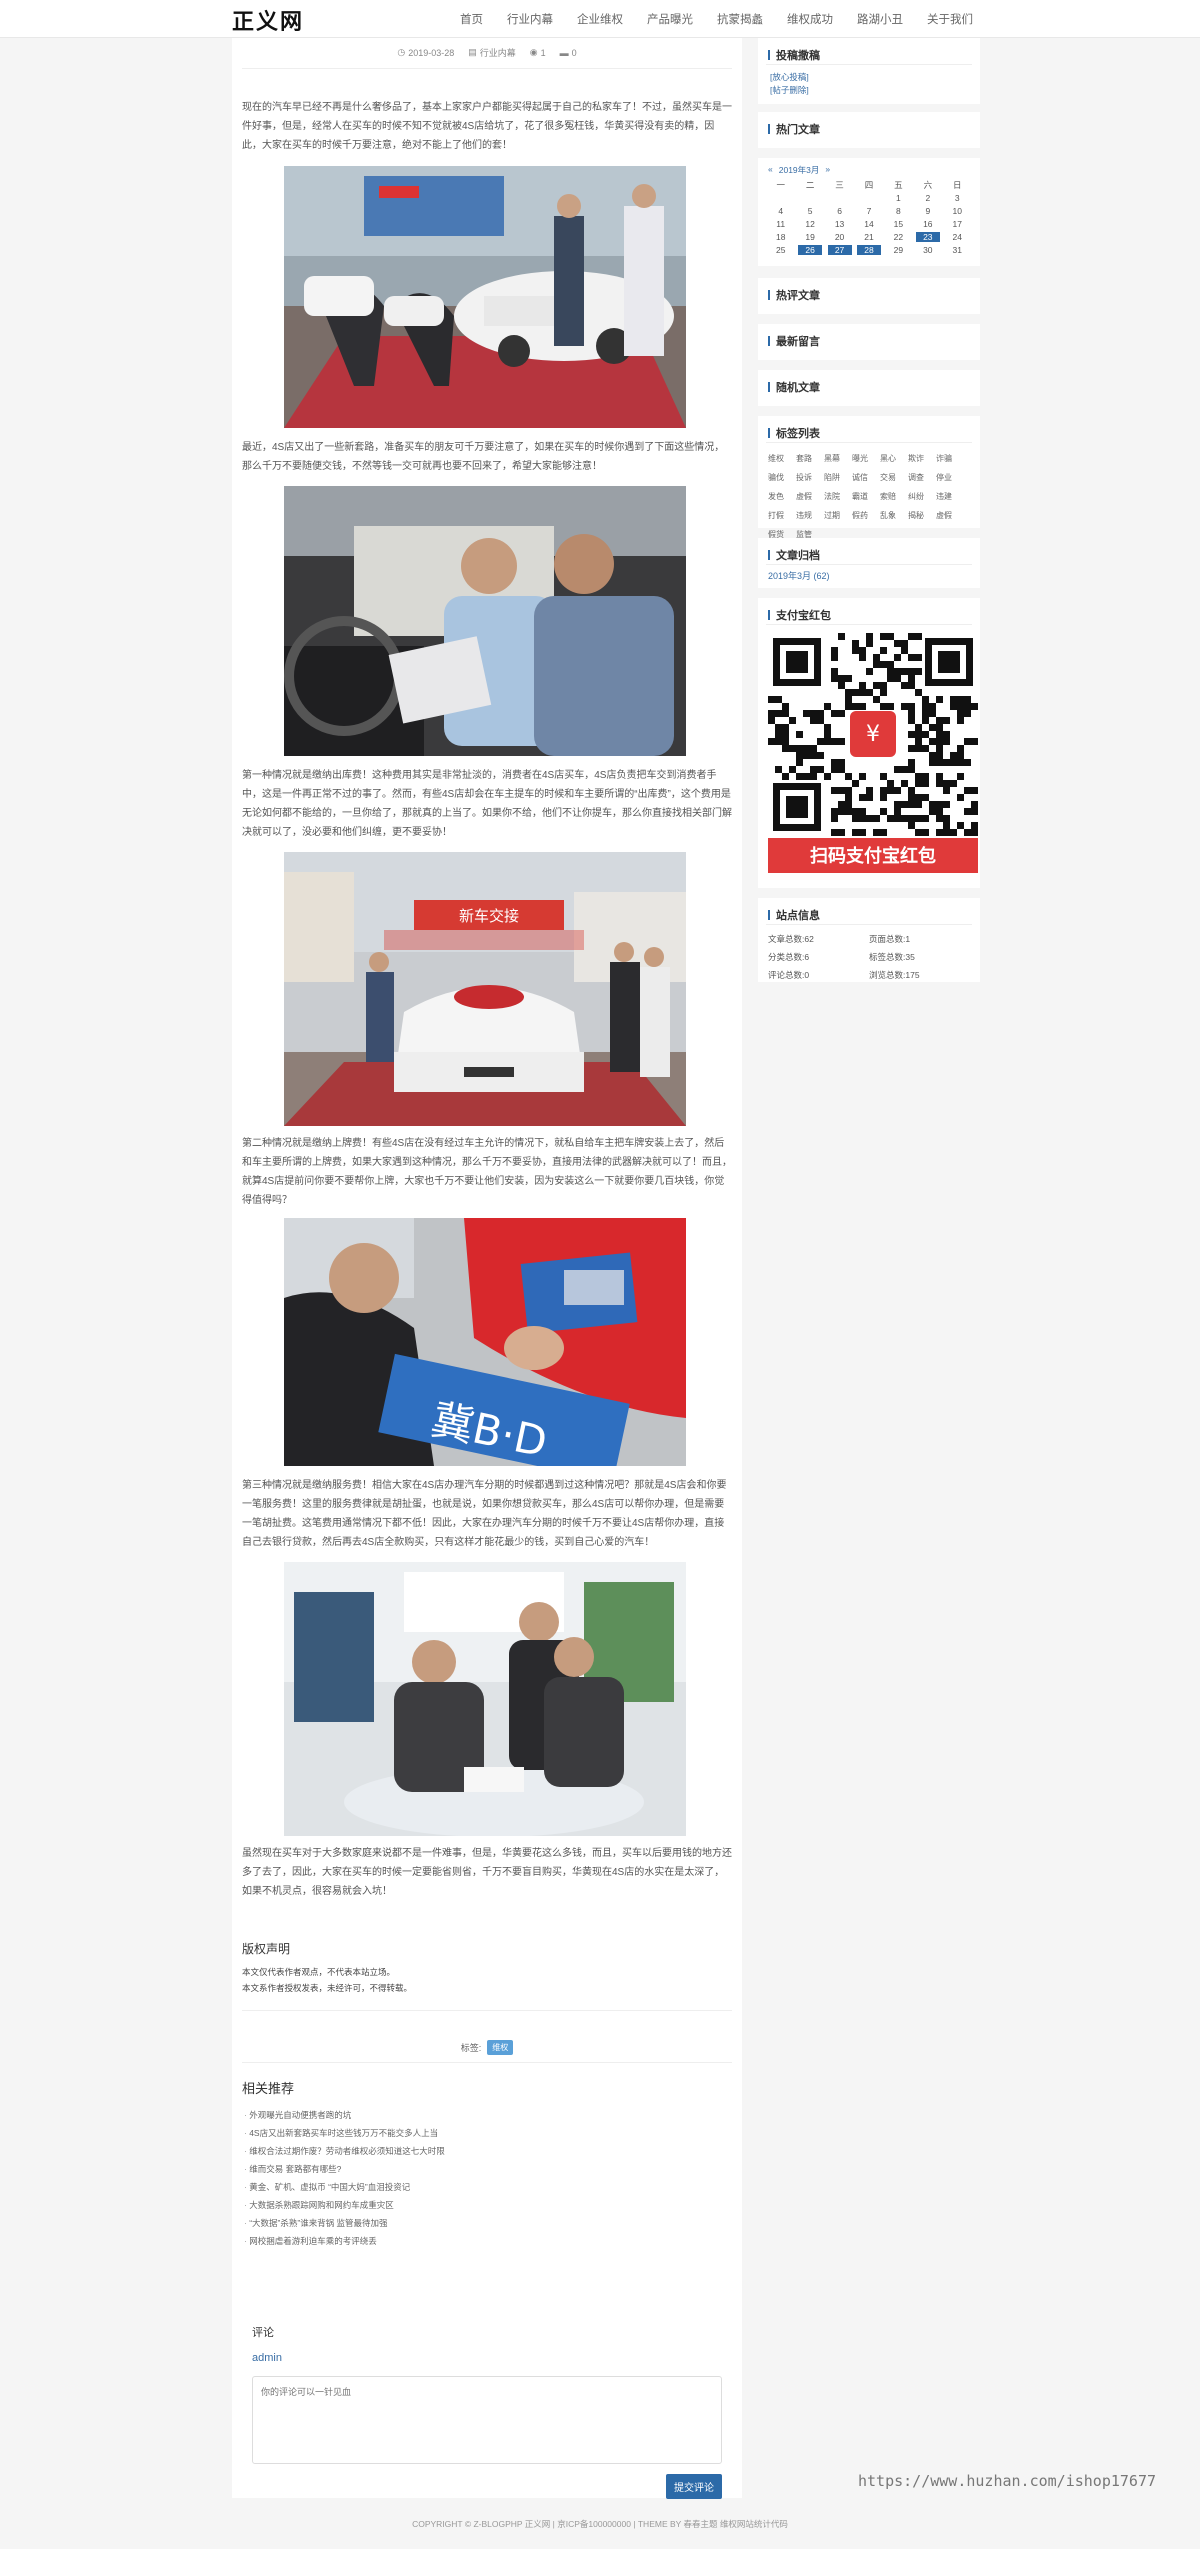 This screenshot has height=2549, width=1200. What do you see at coordinates (866, 477) in the screenshot?
I see `tag-cloud-item: 诚信` at bounding box center [866, 477].